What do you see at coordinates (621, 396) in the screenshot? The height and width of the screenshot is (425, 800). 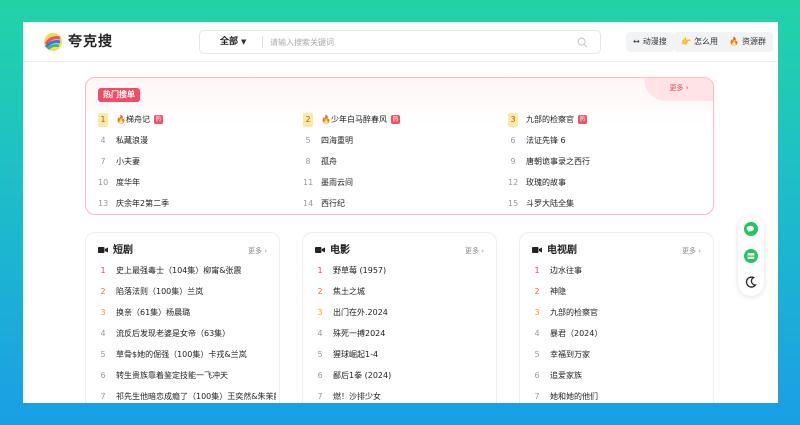 I see `list-item: 7 她和她的他们` at bounding box center [621, 396].